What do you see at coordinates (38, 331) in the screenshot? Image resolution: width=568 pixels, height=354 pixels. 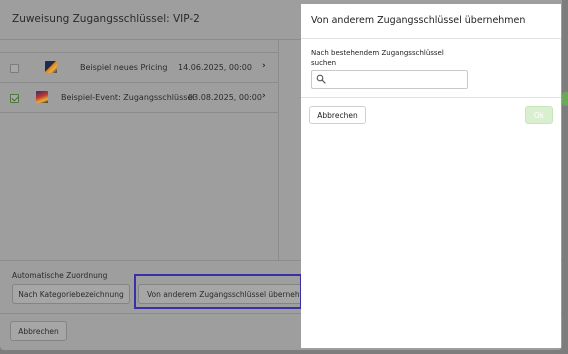 I see `assignment-cancel-button: Abbrechen` at bounding box center [38, 331].